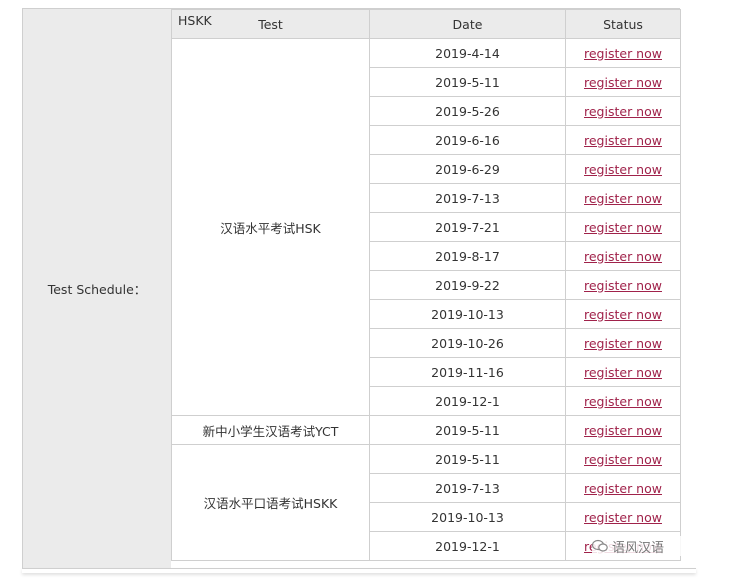  What do you see at coordinates (467, 53) in the screenshot?
I see `date-cell: 2019-4-14` at bounding box center [467, 53].